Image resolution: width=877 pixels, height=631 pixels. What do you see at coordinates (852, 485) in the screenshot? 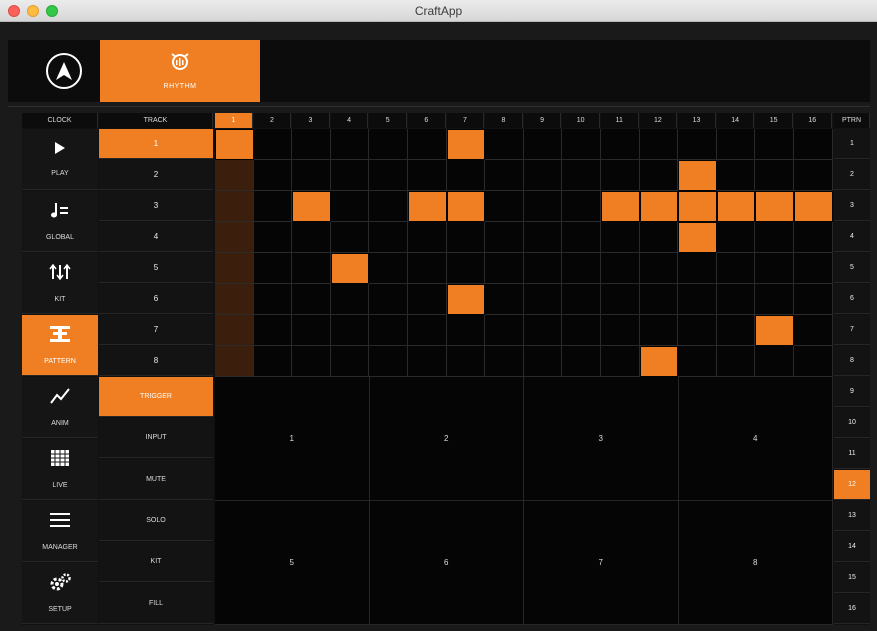
I see `ptrn-row-12: 12` at bounding box center [852, 485].